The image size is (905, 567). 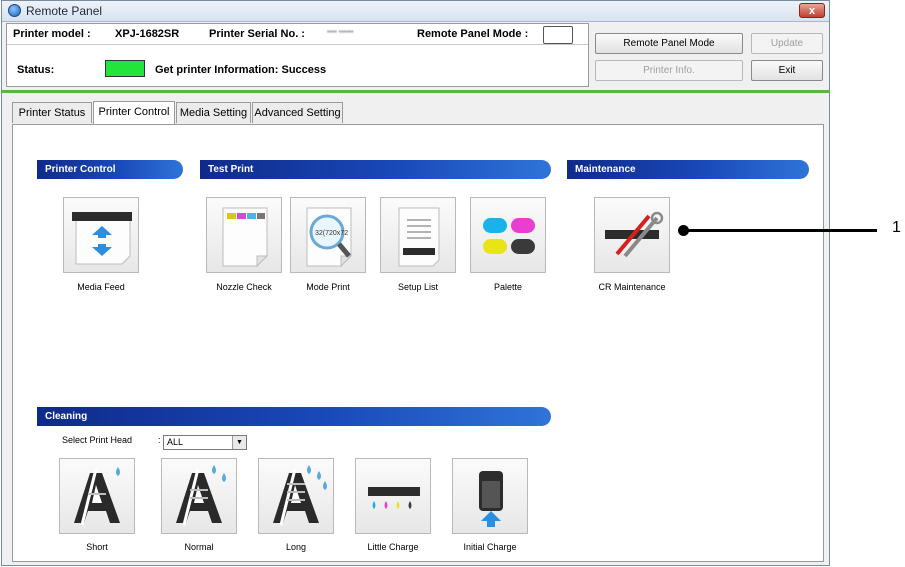 What do you see at coordinates (134, 112) in the screenshot?
I see `tab-printer-control: Printer Control` at bounding box center [134, 112].